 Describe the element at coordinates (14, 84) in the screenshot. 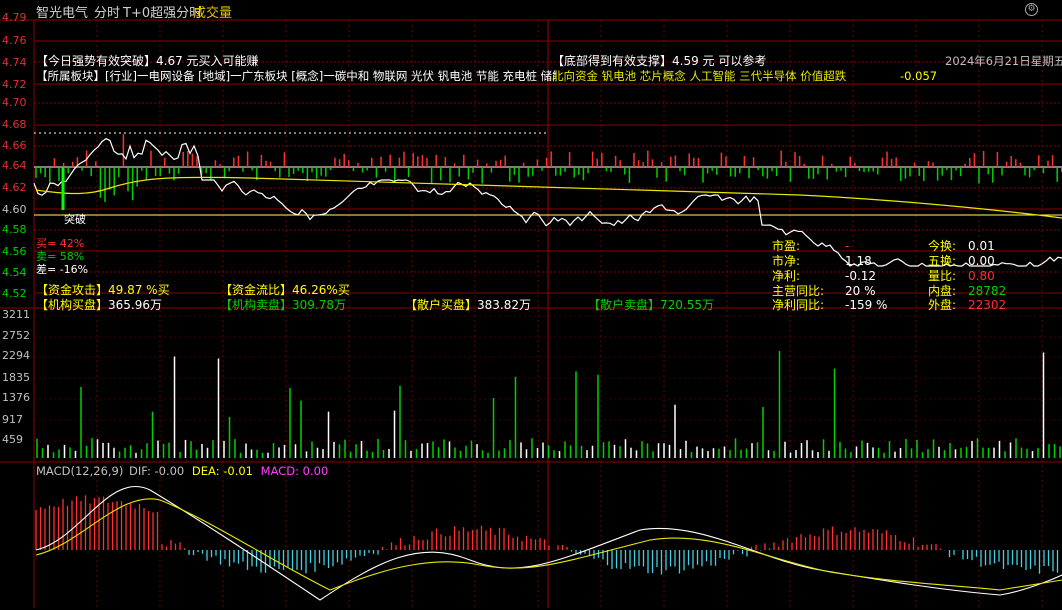

I see `price-tick: 4.72` at that location.